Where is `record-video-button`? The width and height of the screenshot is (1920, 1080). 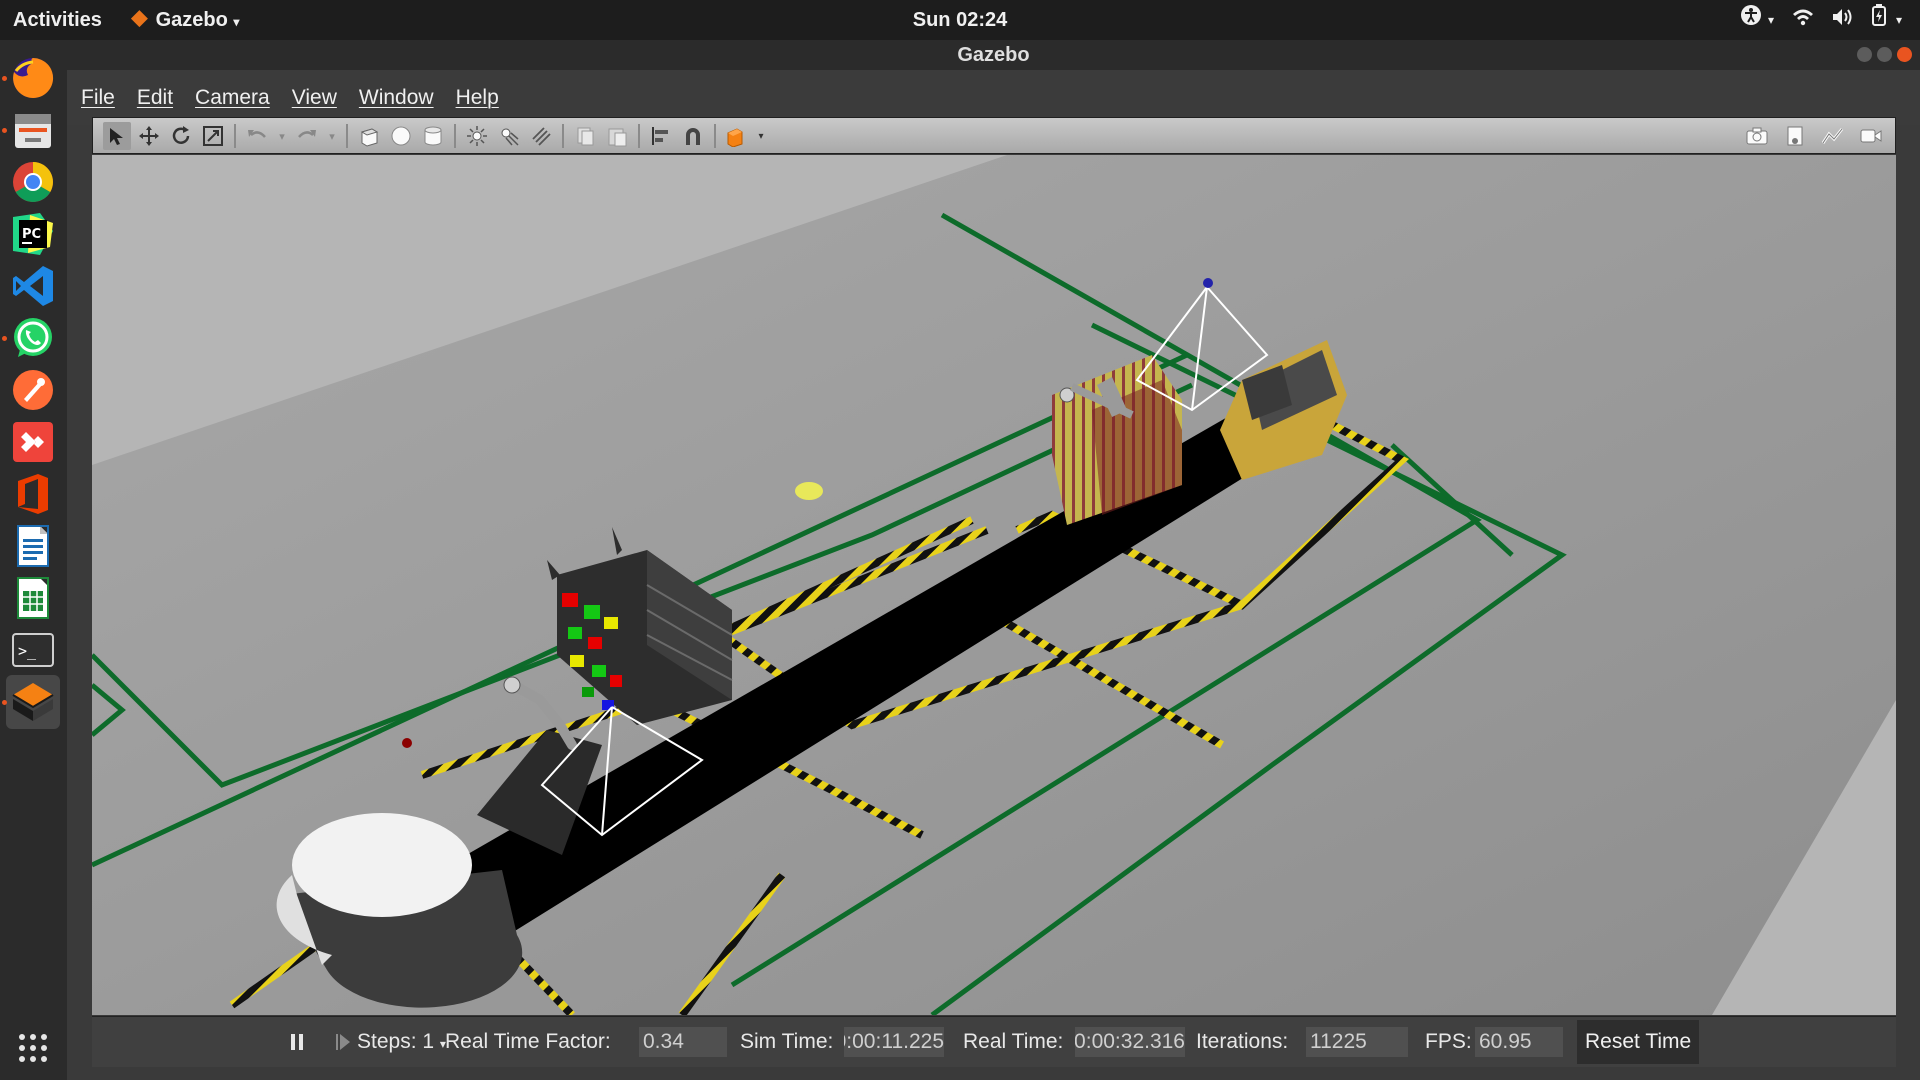
record-video-button is located at coordinates (1871, 136).